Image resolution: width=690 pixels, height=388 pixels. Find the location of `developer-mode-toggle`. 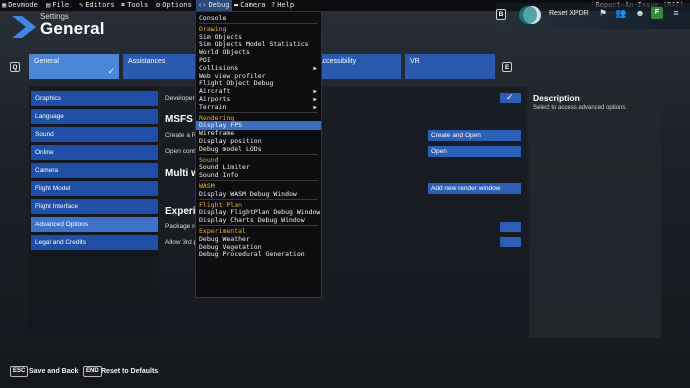

developer-mode-toggle is located at coordinates (510, 97).